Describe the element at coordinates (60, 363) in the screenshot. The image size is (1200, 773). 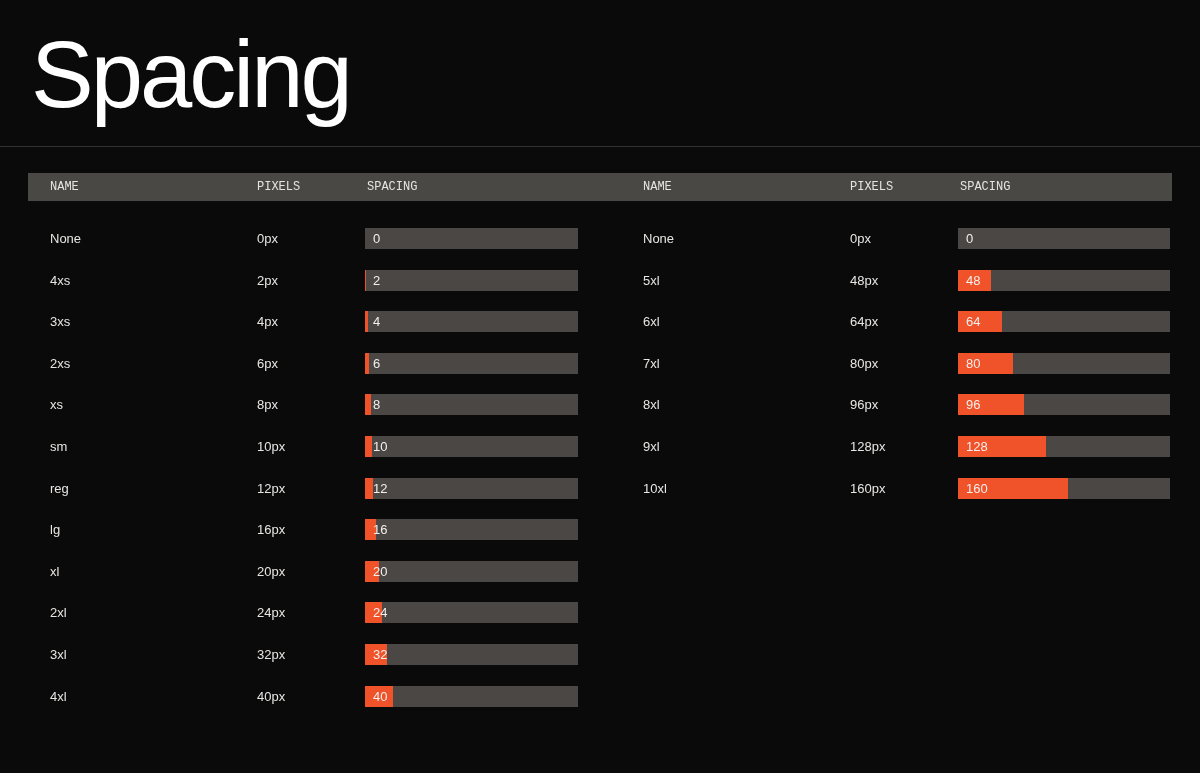
I see `token-name: 2xs` at that location.